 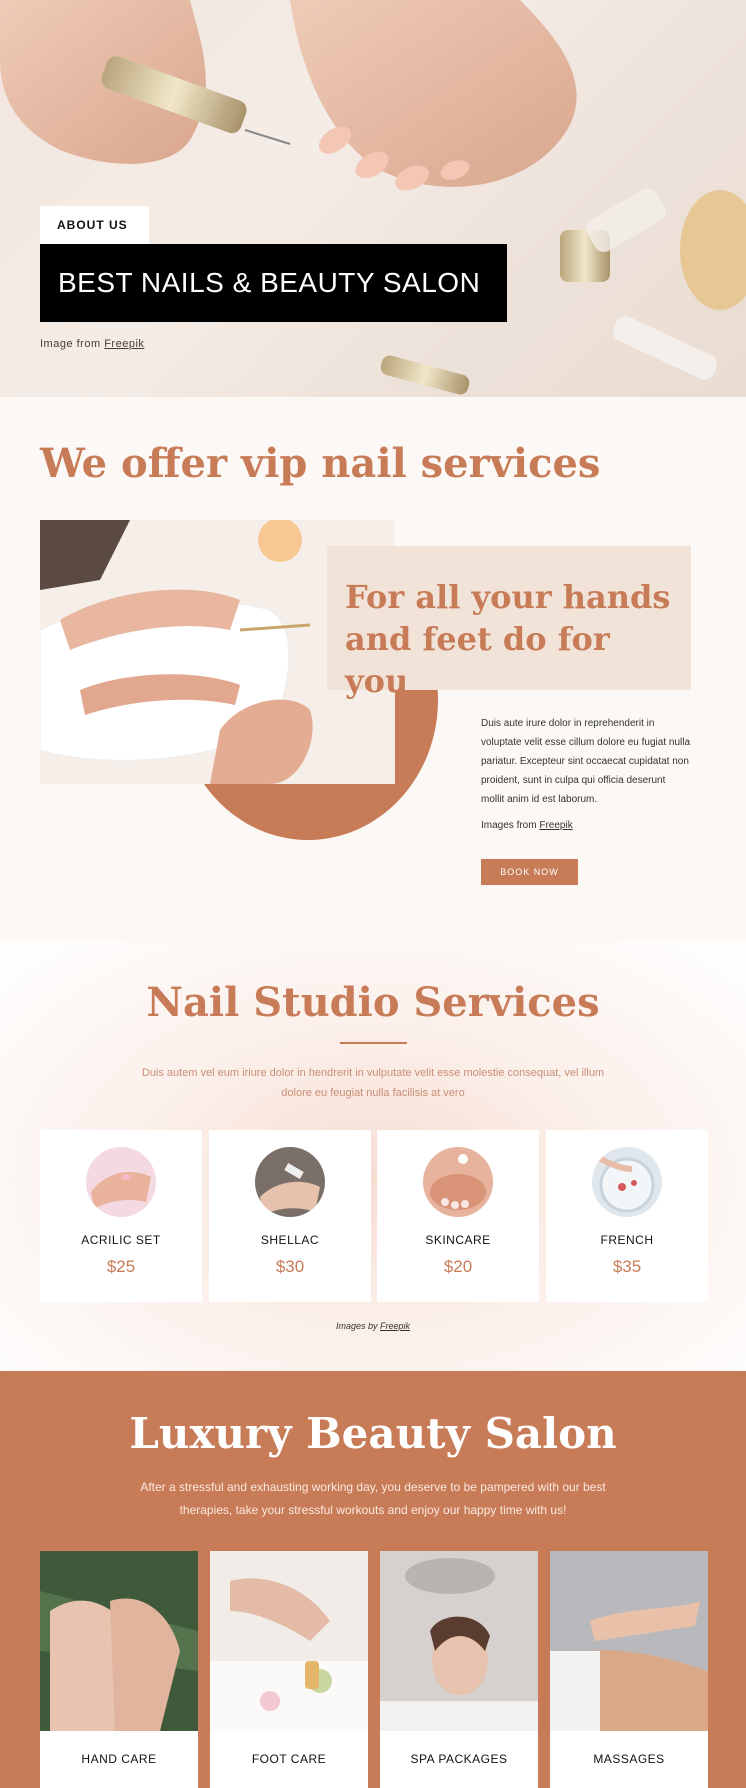 I want to click on service-price: $25, so click(x=121, y=1266).